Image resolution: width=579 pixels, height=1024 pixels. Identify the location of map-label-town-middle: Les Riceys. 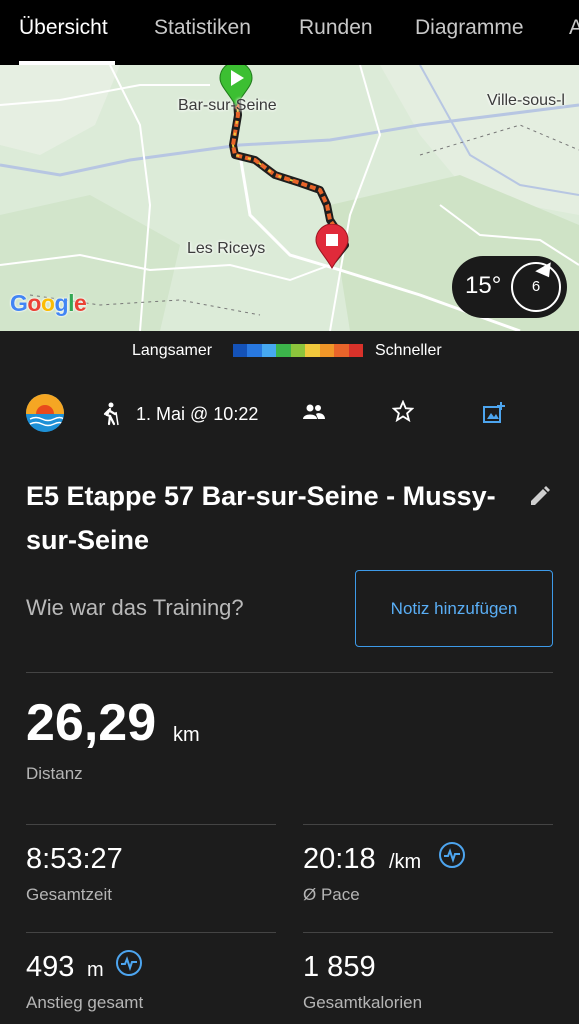
(226, 248).